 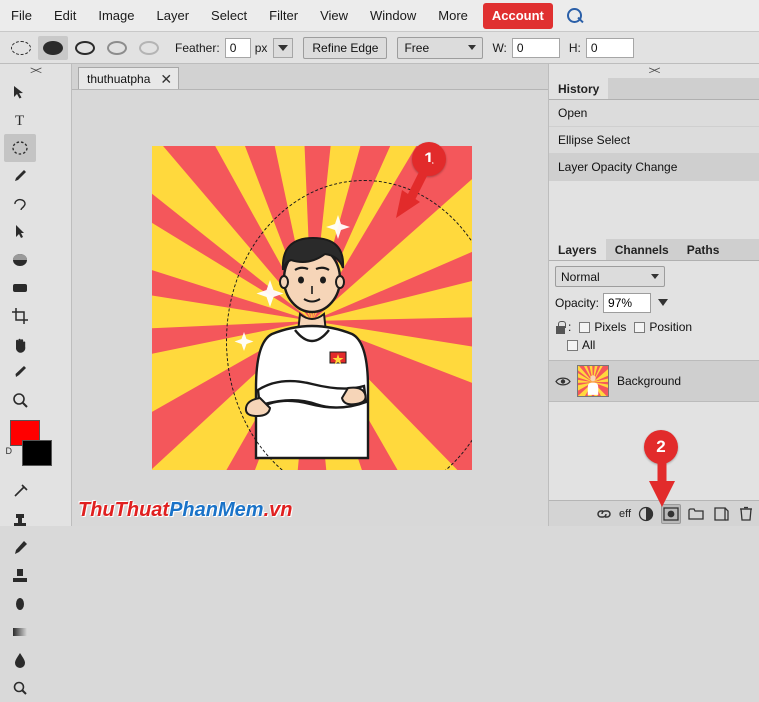 What do you see at coordinates (20, 176) in the screenshot?
I see `brush-tool` at bounding box center [20, 176].